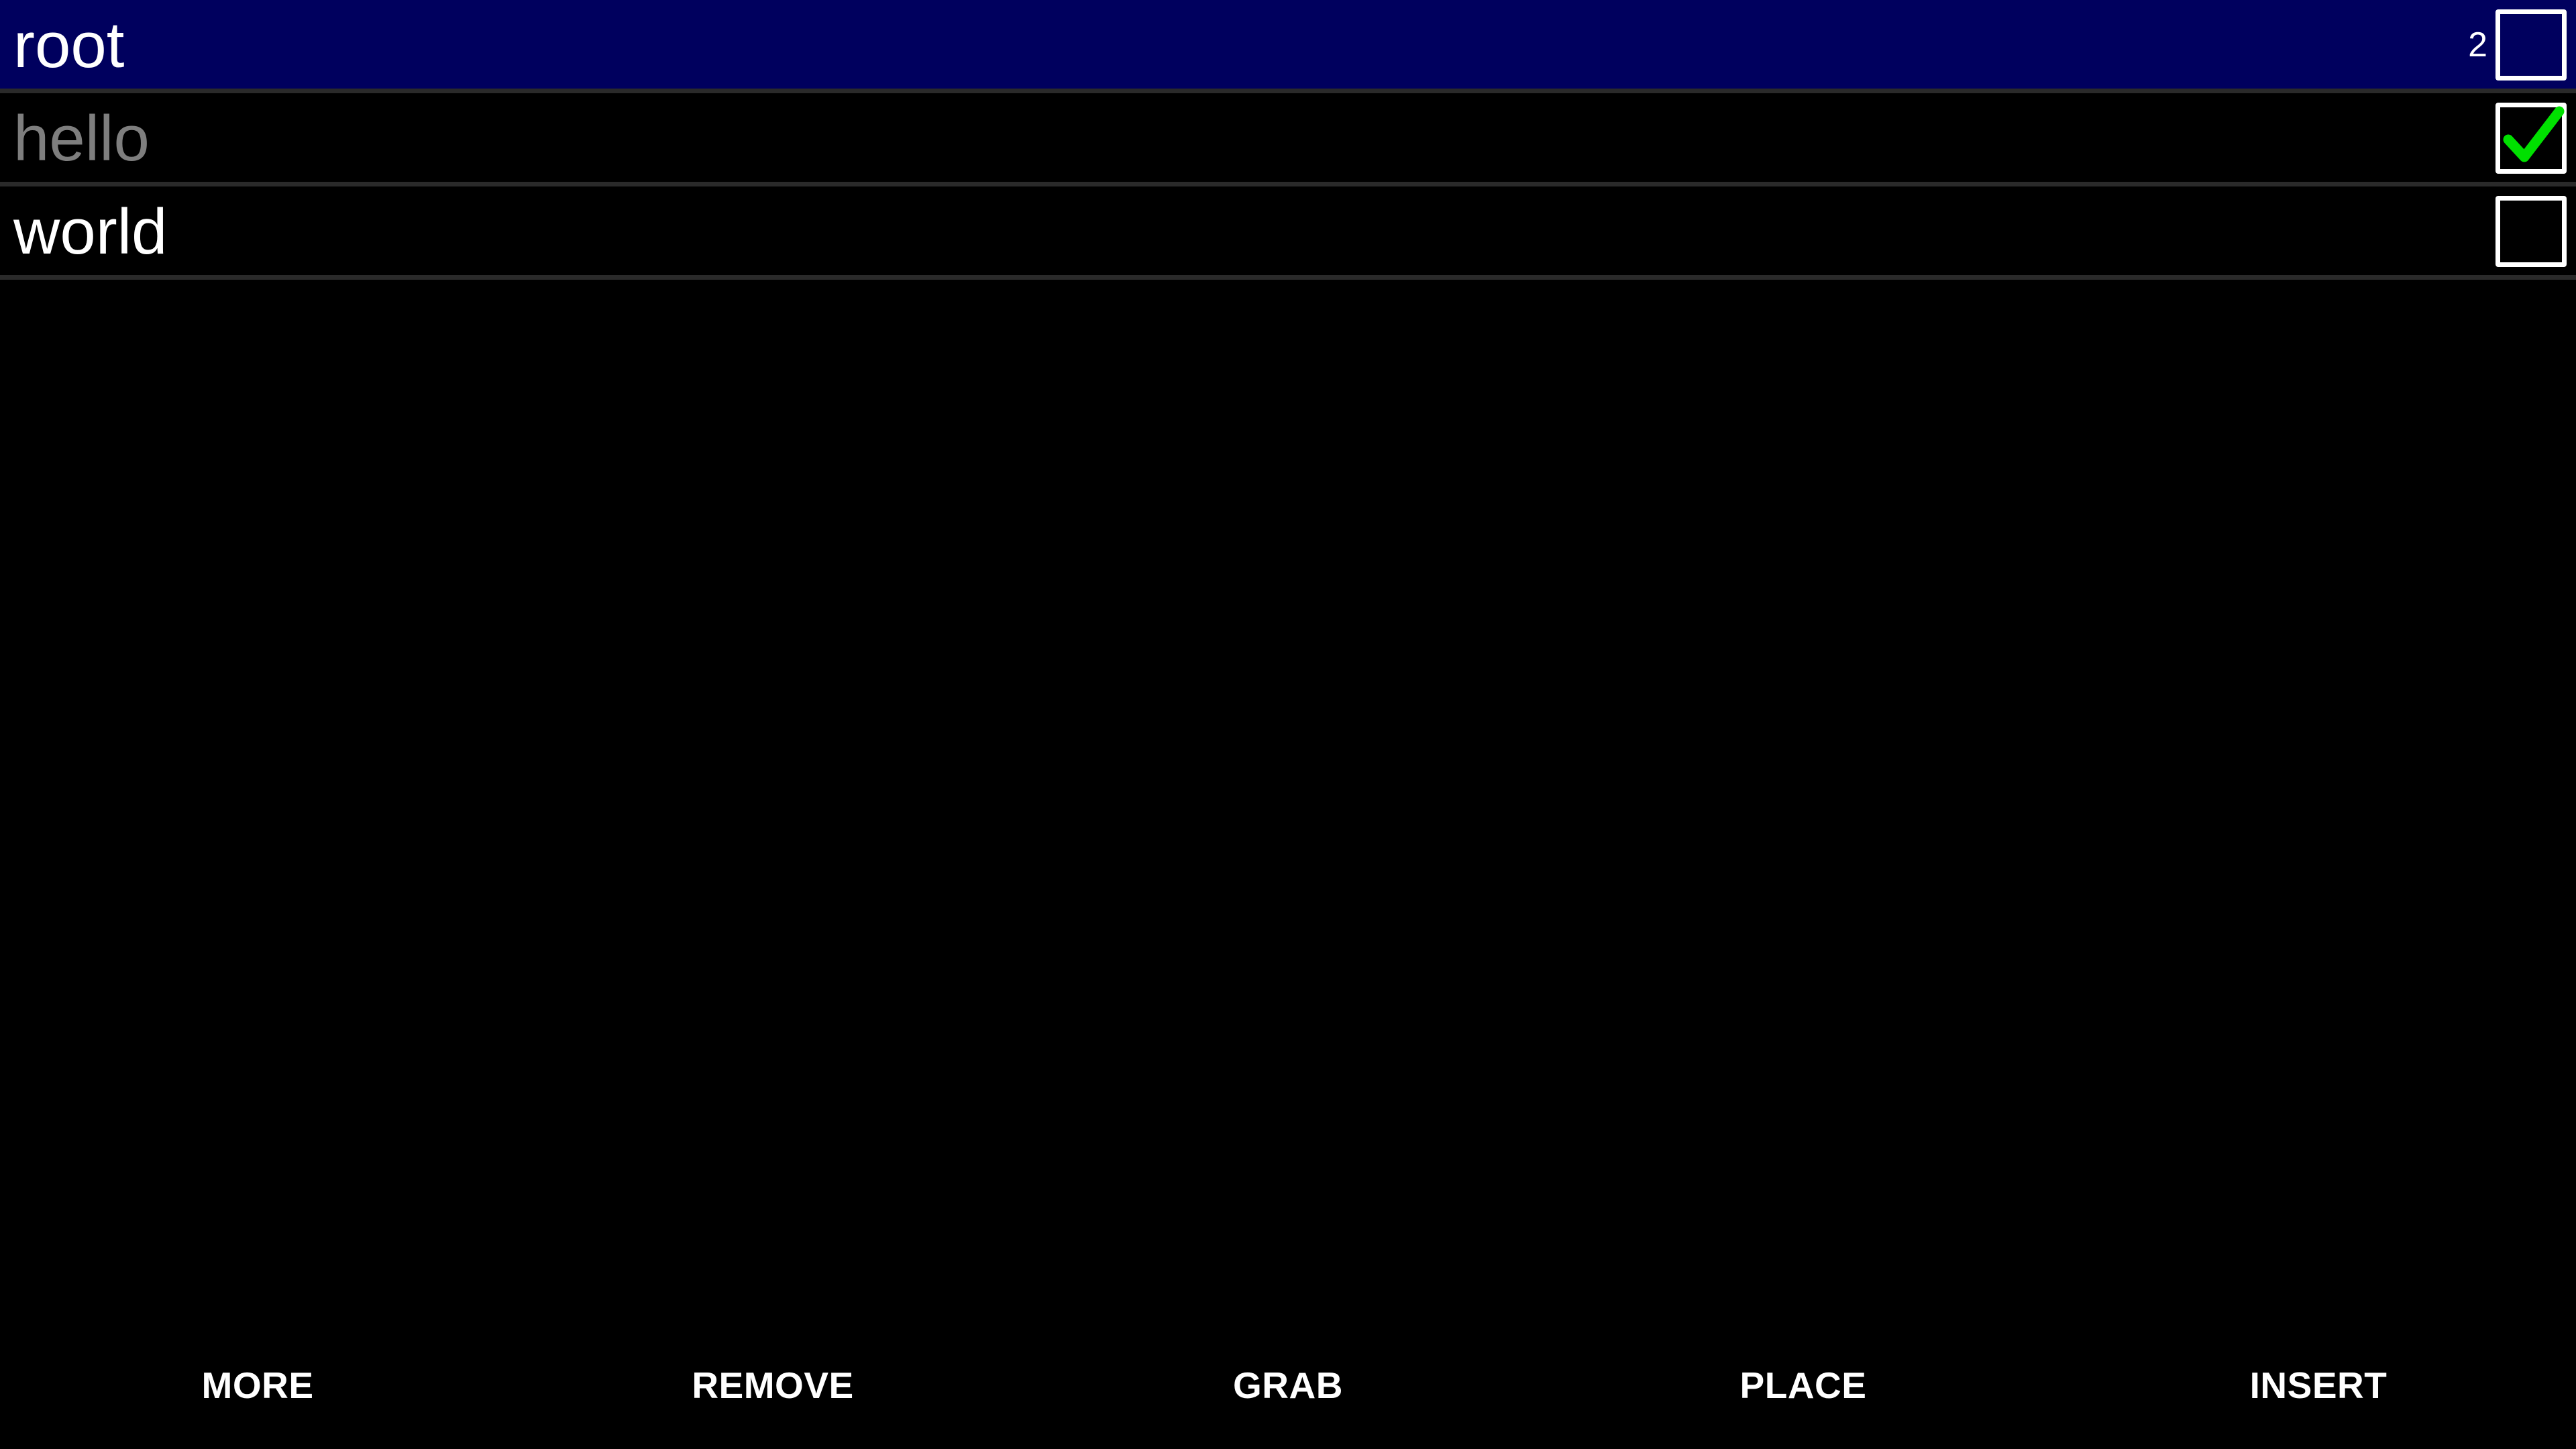  What do you see at coordinates (257, 1385) in the screenshot?
I see `more-button: MORE` at bounding box center [257, 1385].